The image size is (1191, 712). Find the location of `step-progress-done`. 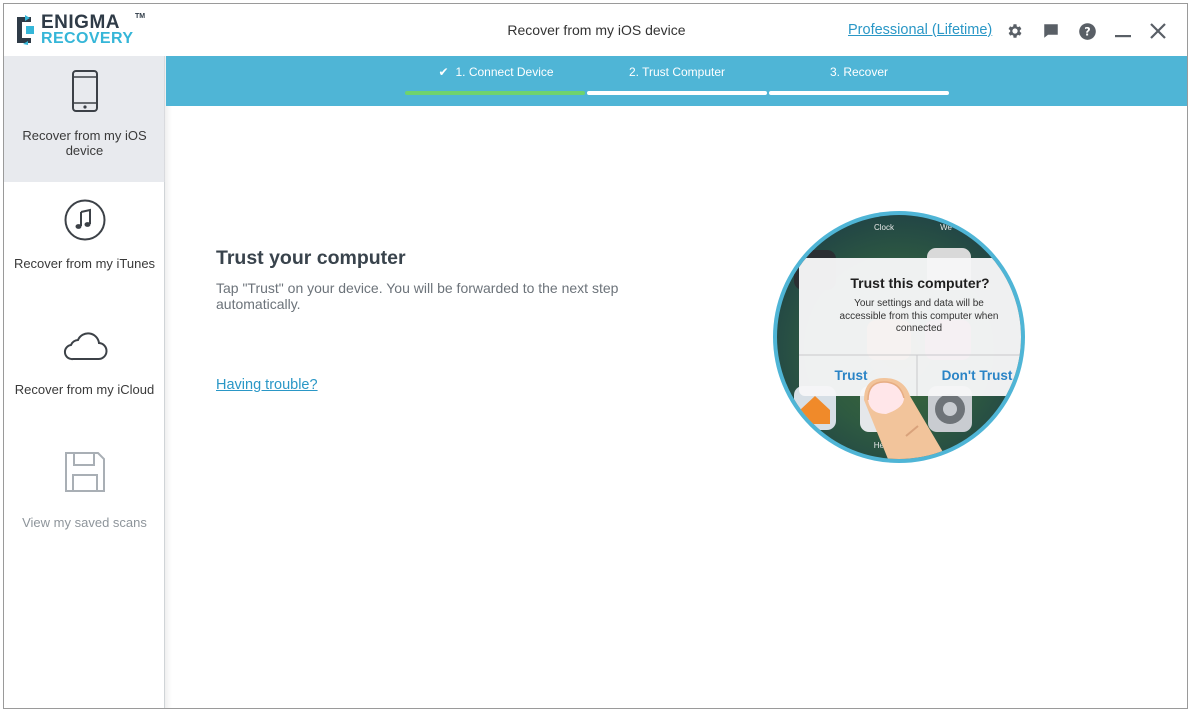

step-progress-done is located at coordinates (495, 93).